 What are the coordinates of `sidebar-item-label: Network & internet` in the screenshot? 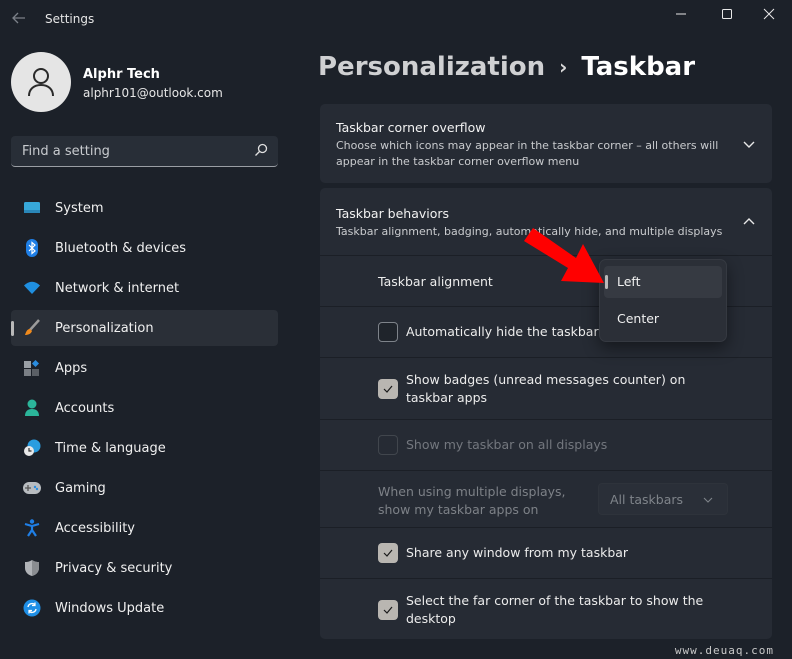 It's located at (117, 288).